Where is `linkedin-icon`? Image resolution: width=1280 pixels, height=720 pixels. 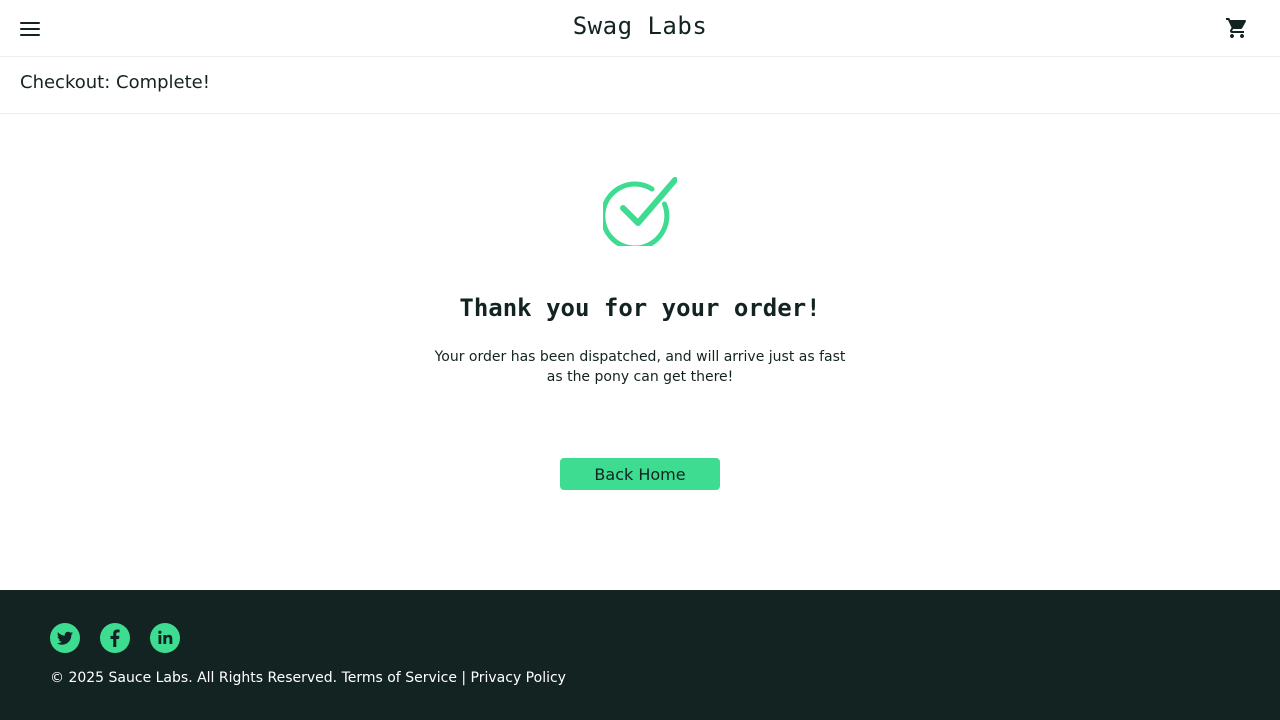
linkedin-icon is located at coordinates (165, 638).